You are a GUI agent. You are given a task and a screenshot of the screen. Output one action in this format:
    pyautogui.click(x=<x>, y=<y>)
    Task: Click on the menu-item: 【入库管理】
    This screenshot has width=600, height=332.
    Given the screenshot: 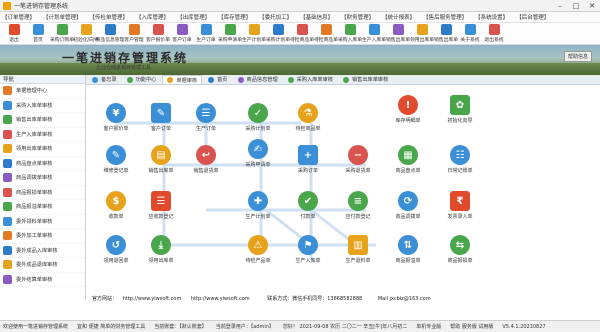 What is the action you would take?
    pyautogui.click(x=152, y=17)
    